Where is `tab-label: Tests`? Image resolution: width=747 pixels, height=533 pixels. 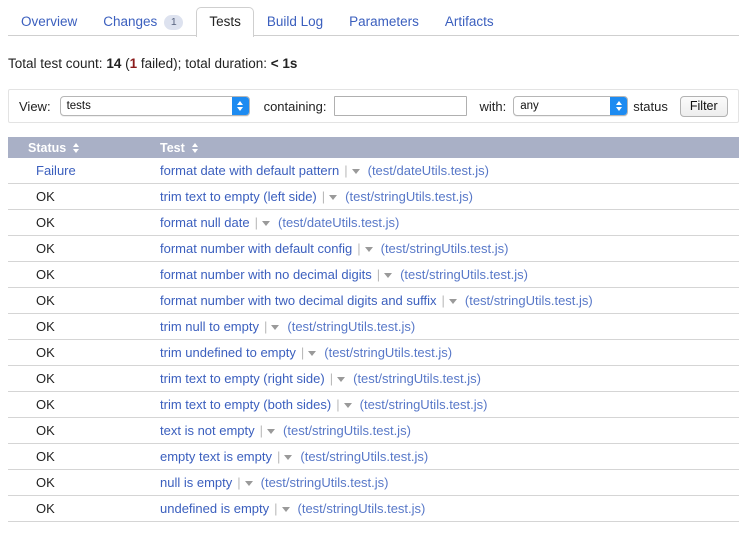 tab-label: Tests is located at coordinates (225, 21).